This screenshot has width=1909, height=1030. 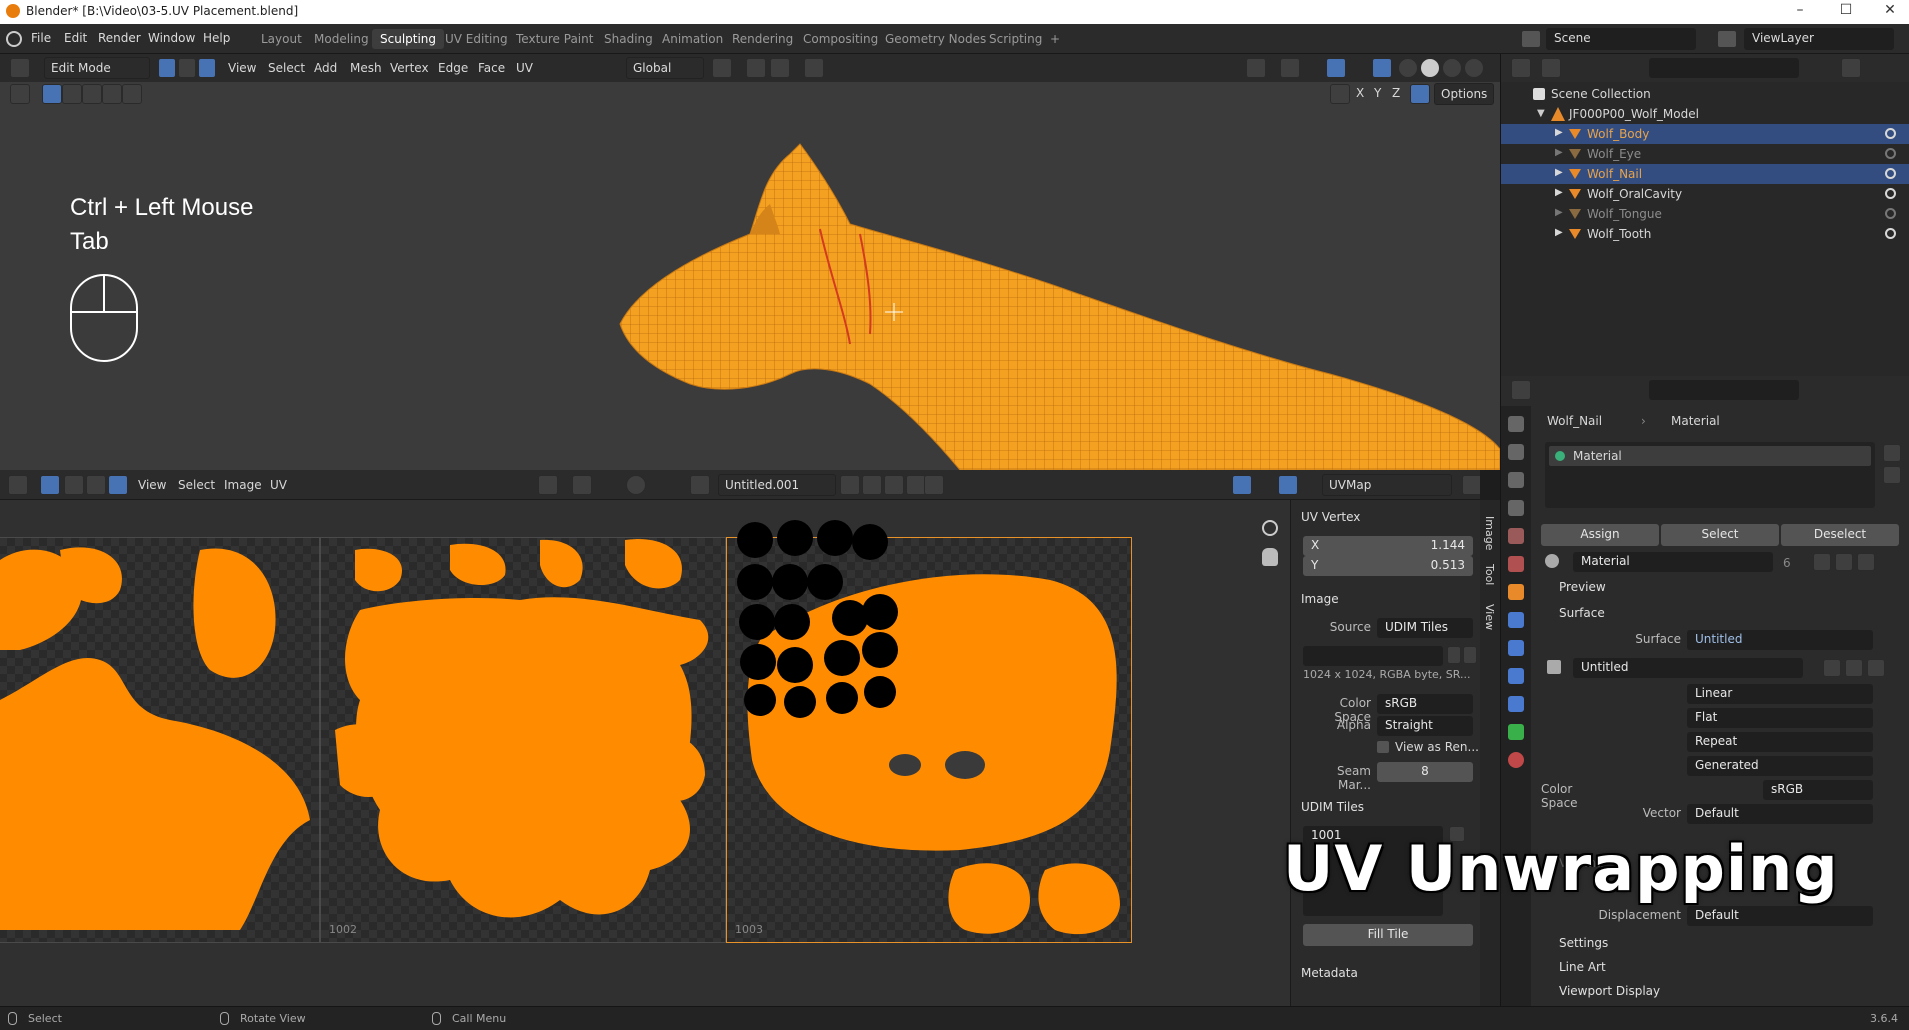 What do you see at coordinates (14, 39) in the screenshot?
I see `blender-menu-icon` at bounding box center [14, 39].